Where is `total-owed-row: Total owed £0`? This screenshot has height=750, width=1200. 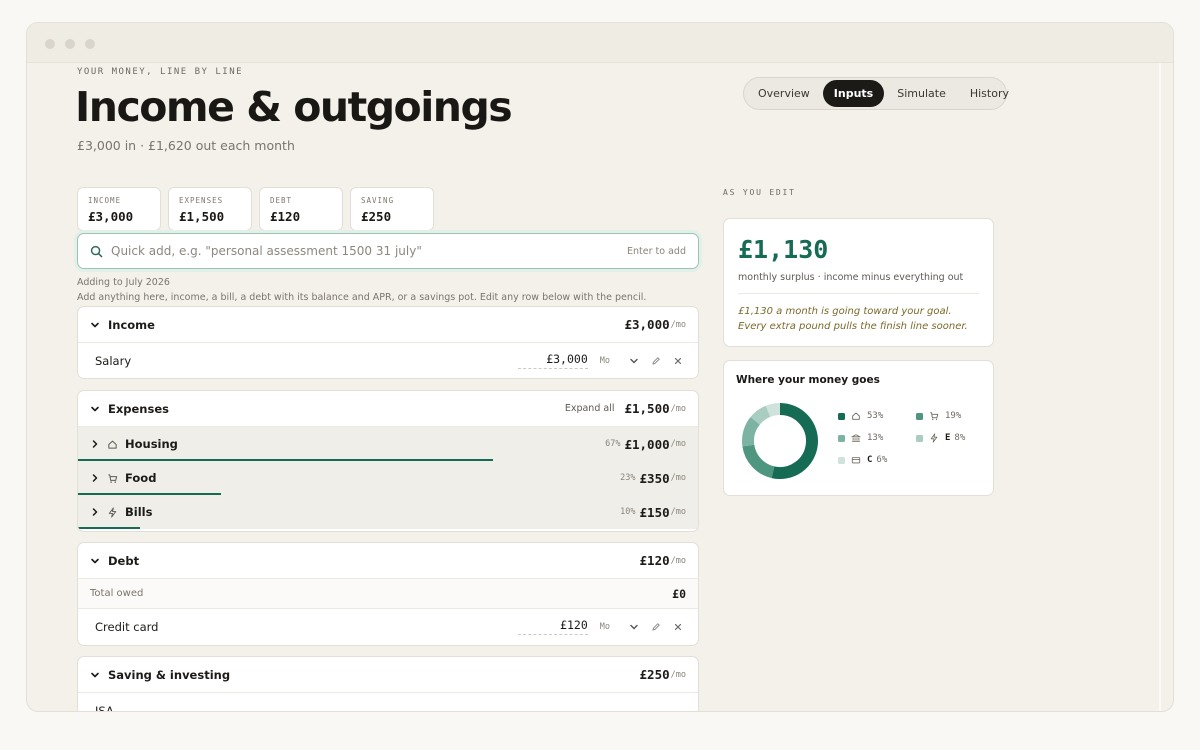 total-owed-row: Total owed £0 is located at coordinates (388, 594).